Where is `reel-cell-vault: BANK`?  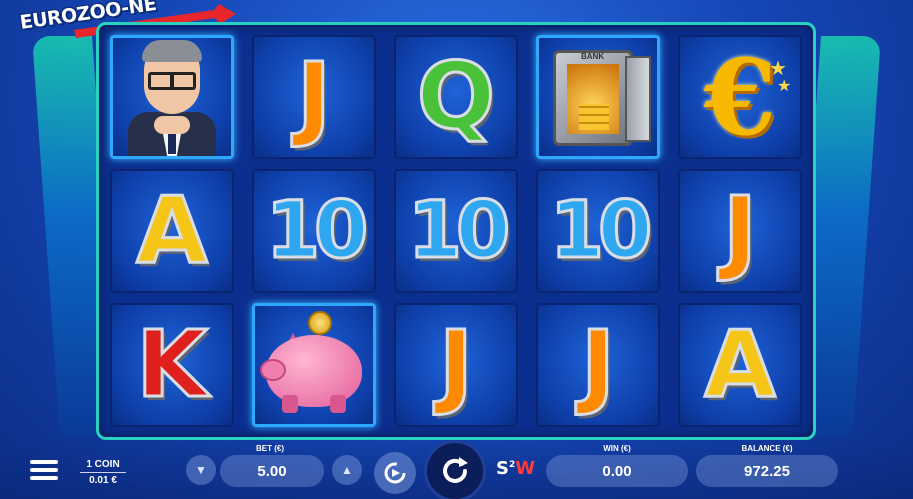 reel-cell-vault: BANK is located at coordinates (598, 97).